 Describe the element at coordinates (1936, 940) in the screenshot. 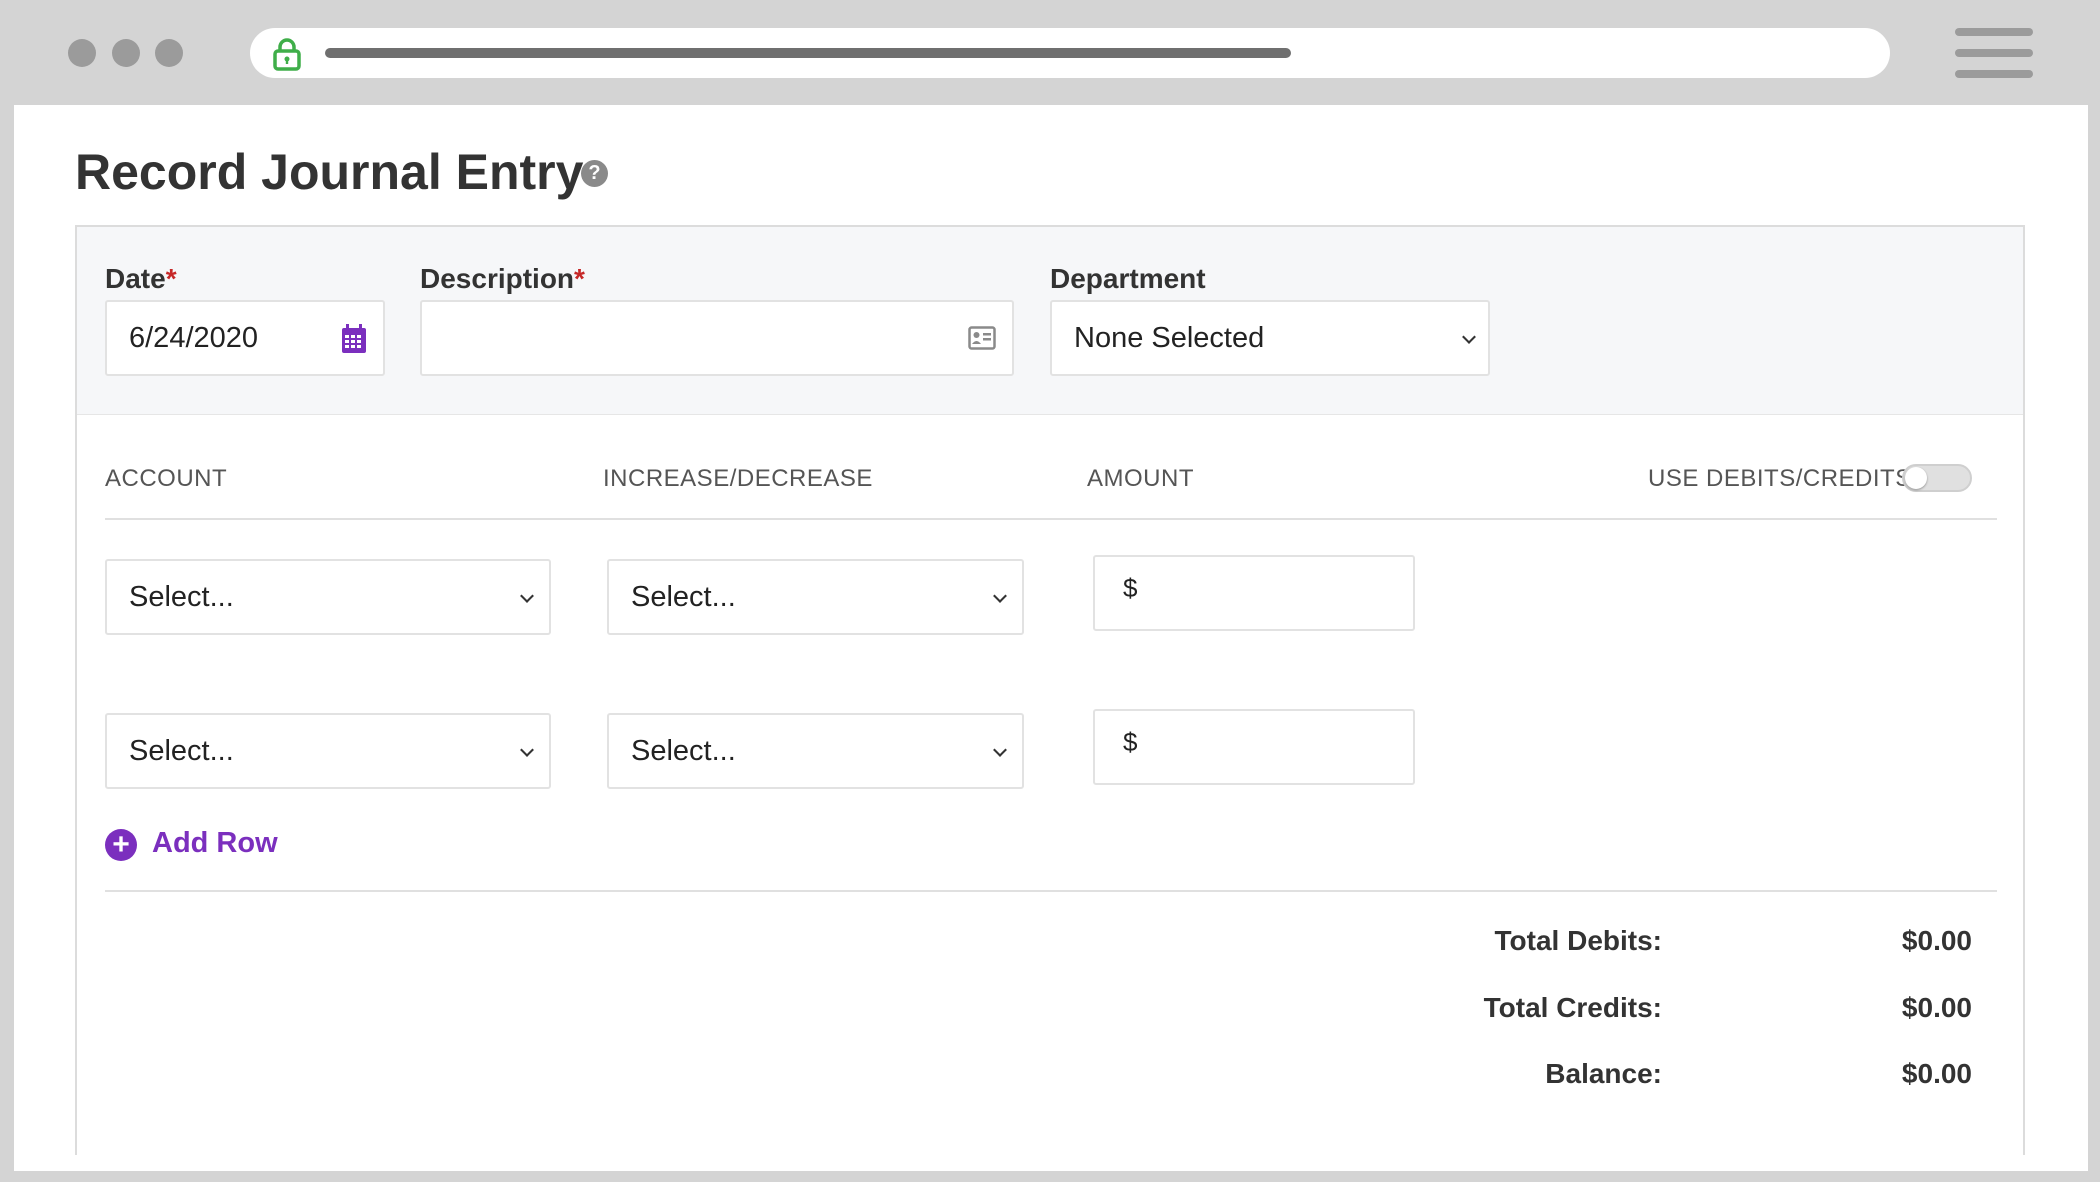

I see `total-debits-value: $0.00` at that location.